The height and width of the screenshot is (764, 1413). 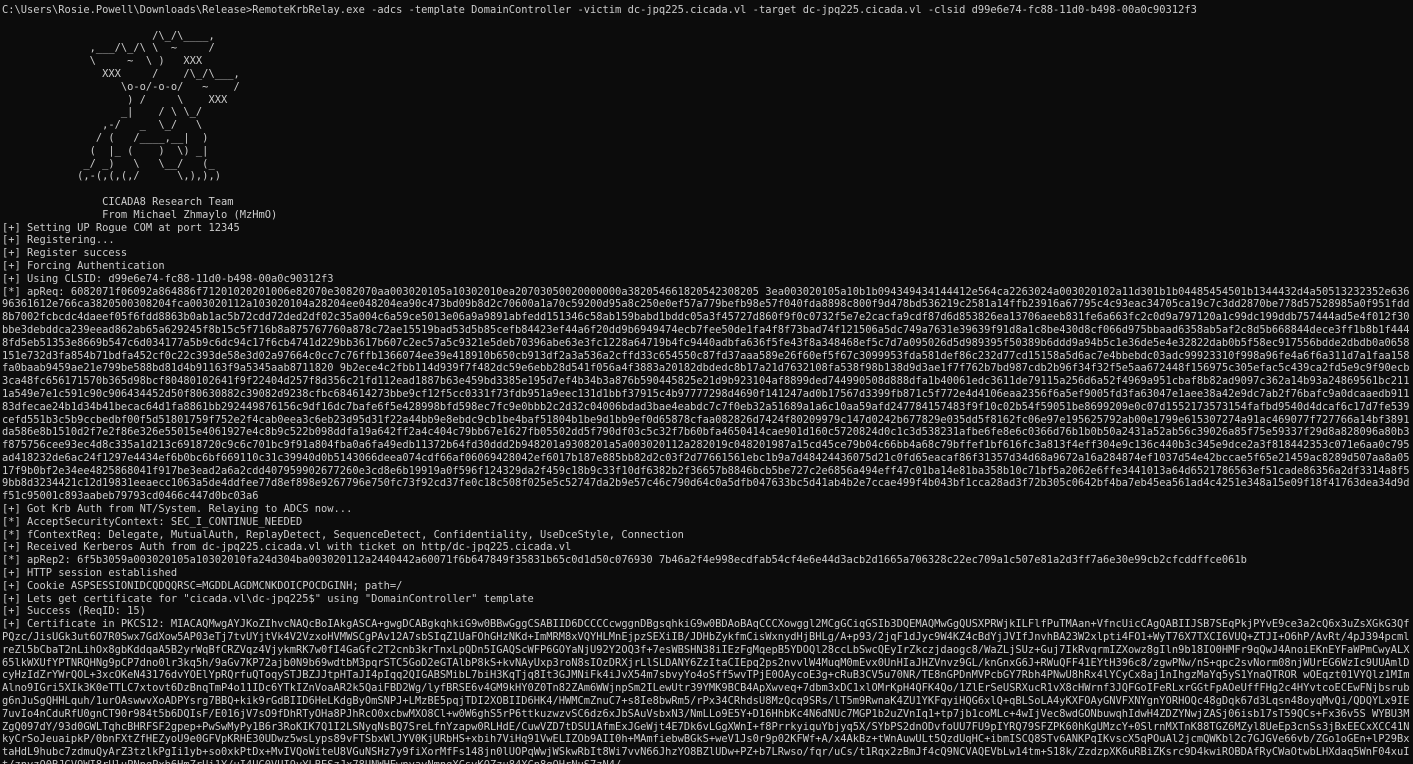 I want to click on output-line: [+] Success (ReqID: 15), so click(x=74, y=611).